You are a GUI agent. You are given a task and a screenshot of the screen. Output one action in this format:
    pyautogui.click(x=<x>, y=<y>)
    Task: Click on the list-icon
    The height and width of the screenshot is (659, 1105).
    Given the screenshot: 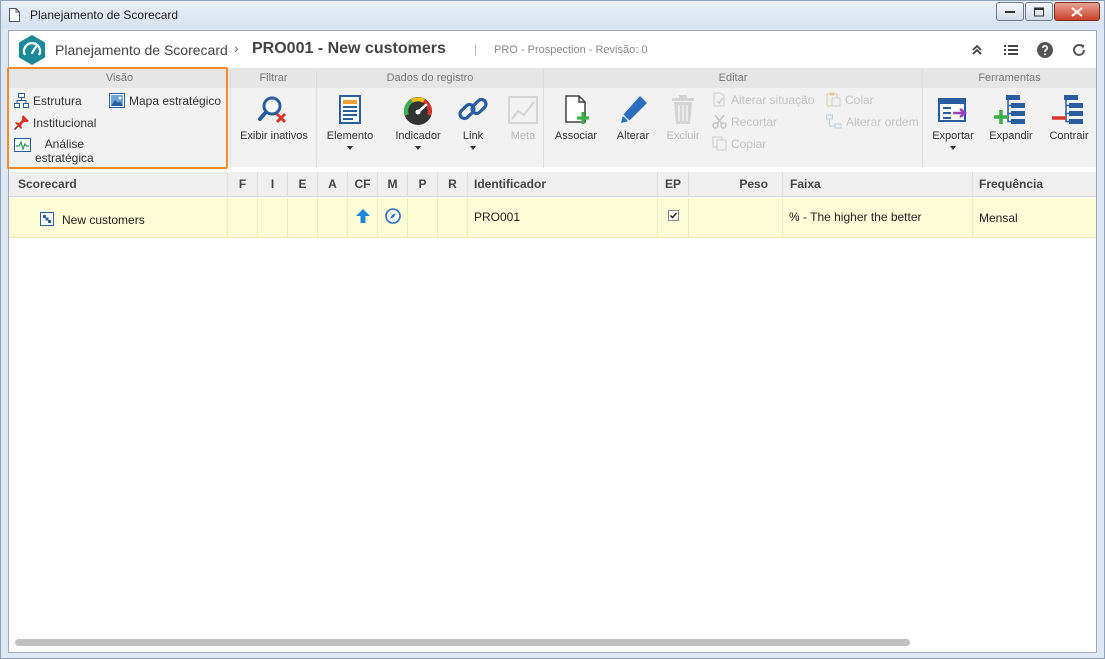 What is the action you would take?
    pyautogui.click(x=1011, y=50)
    